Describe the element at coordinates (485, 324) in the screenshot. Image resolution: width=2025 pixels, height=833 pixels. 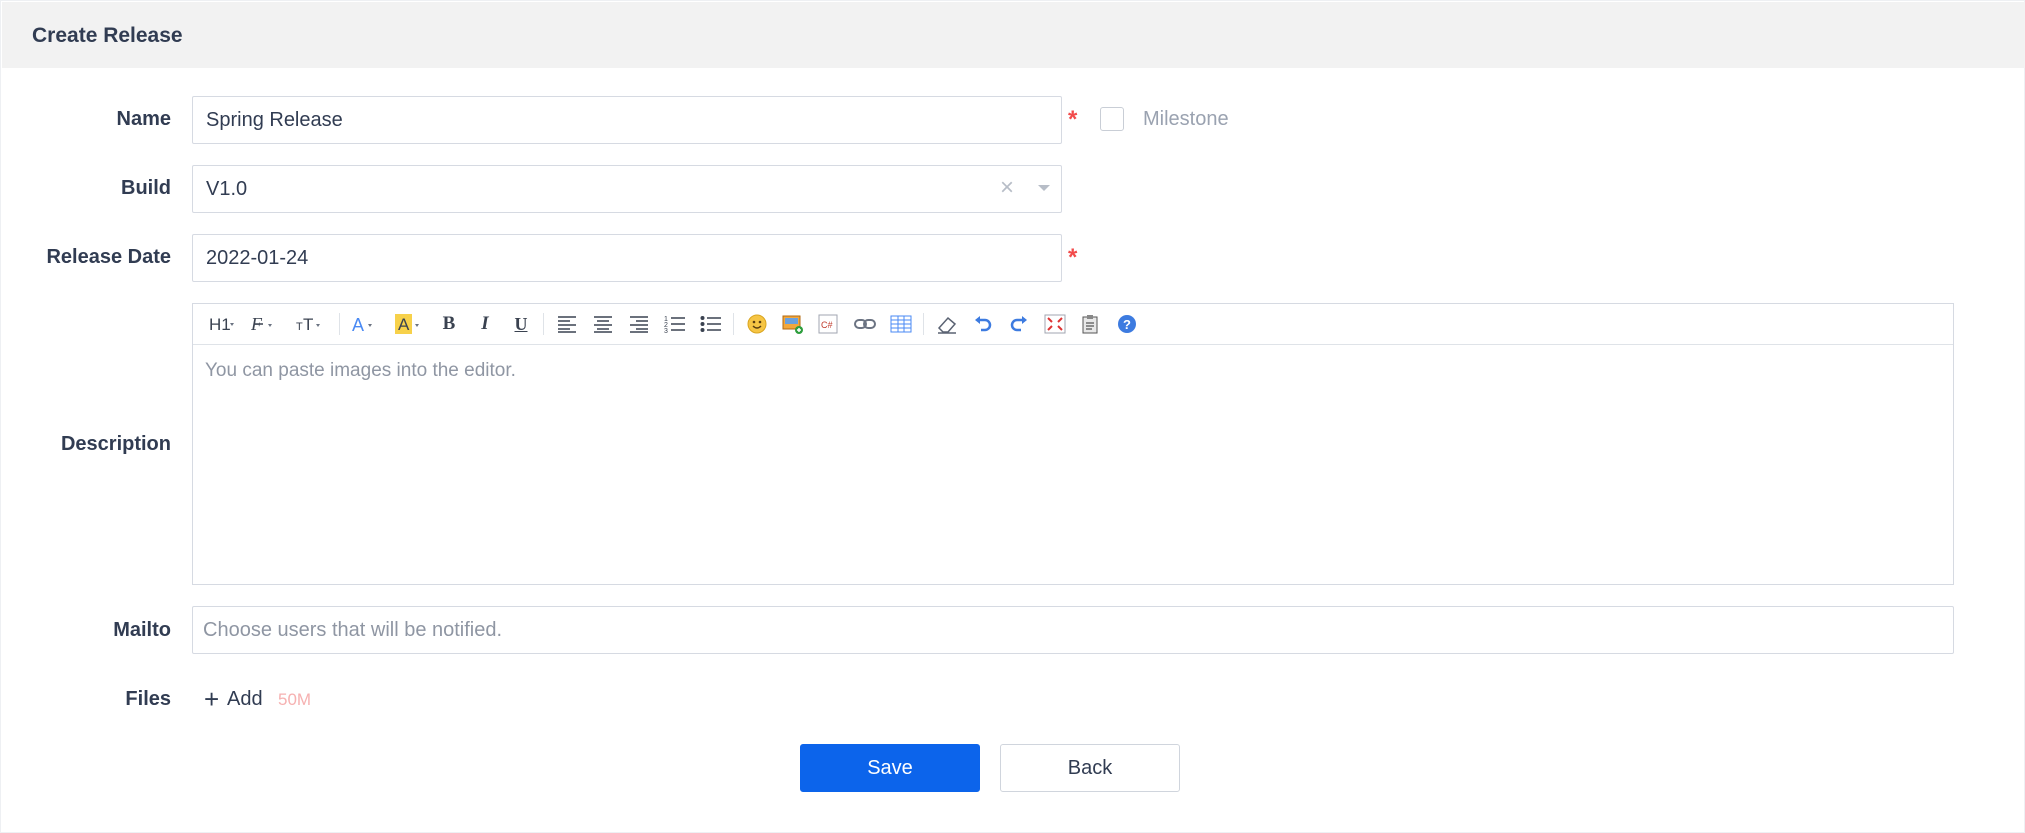
I see `italic-icon: I` at that location.